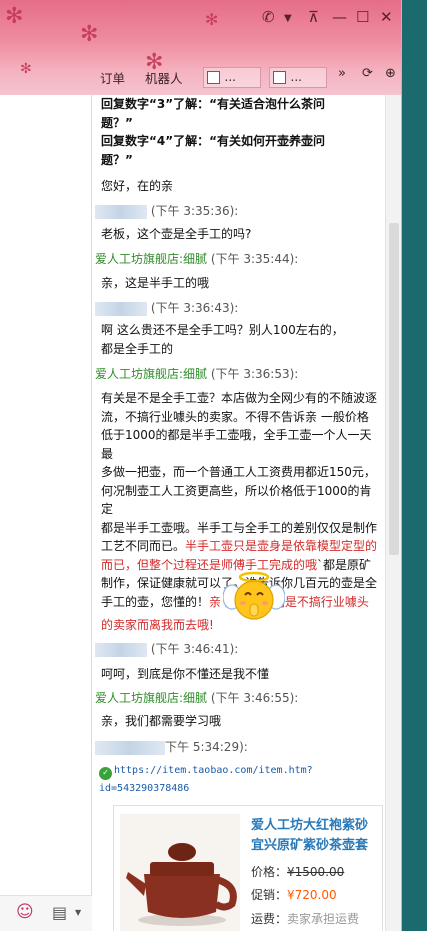 The width and height of the screenshot is (427, 931). I want to click on timestamp: (下午 3:35:44):, so click(253, 259).